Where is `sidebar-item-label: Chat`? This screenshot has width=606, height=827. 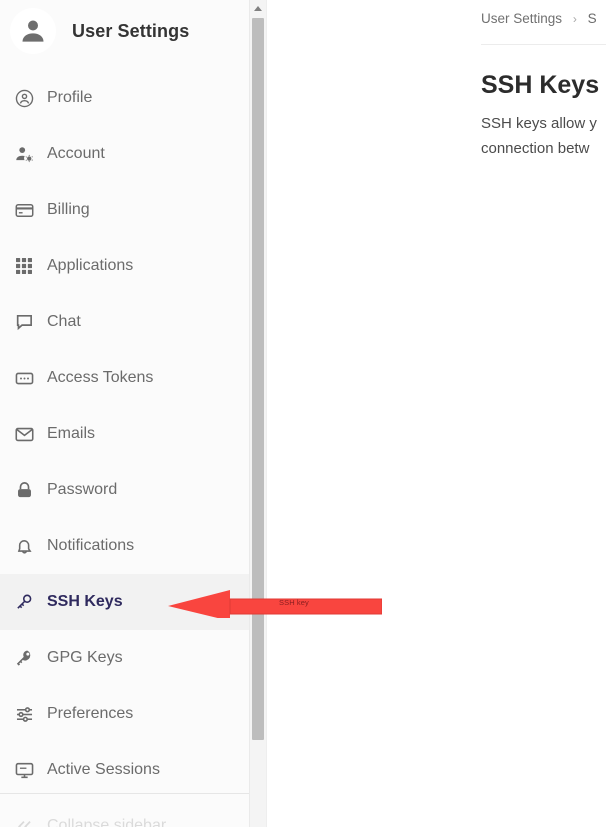
sidebar-item-label: Chat is located at coordinates (64, 321).